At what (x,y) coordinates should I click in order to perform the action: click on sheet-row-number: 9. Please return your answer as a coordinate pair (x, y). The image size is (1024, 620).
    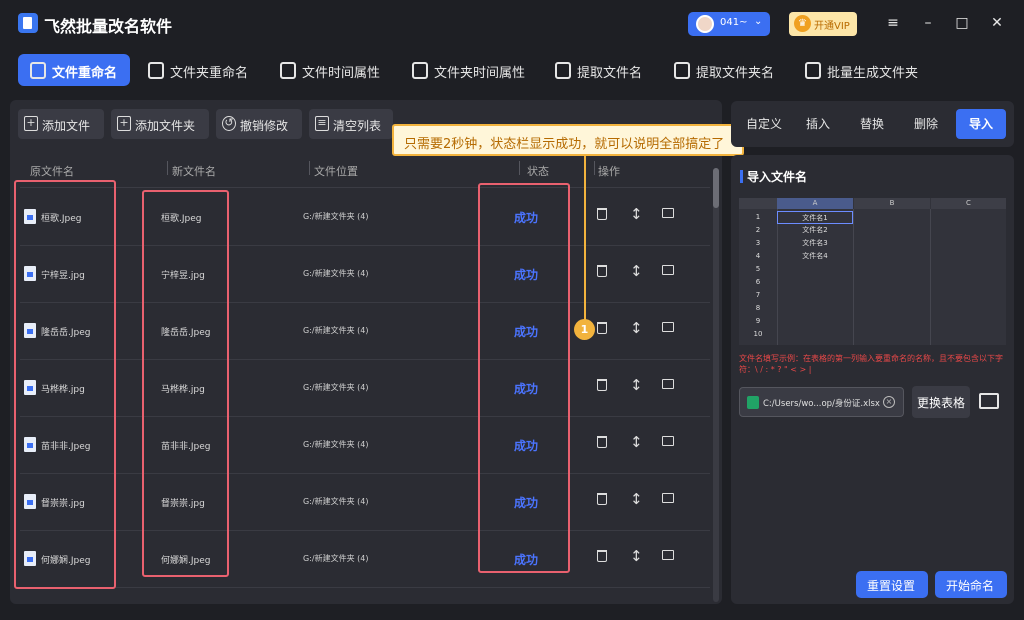
    Looking at the image, I should click on (758, 321).